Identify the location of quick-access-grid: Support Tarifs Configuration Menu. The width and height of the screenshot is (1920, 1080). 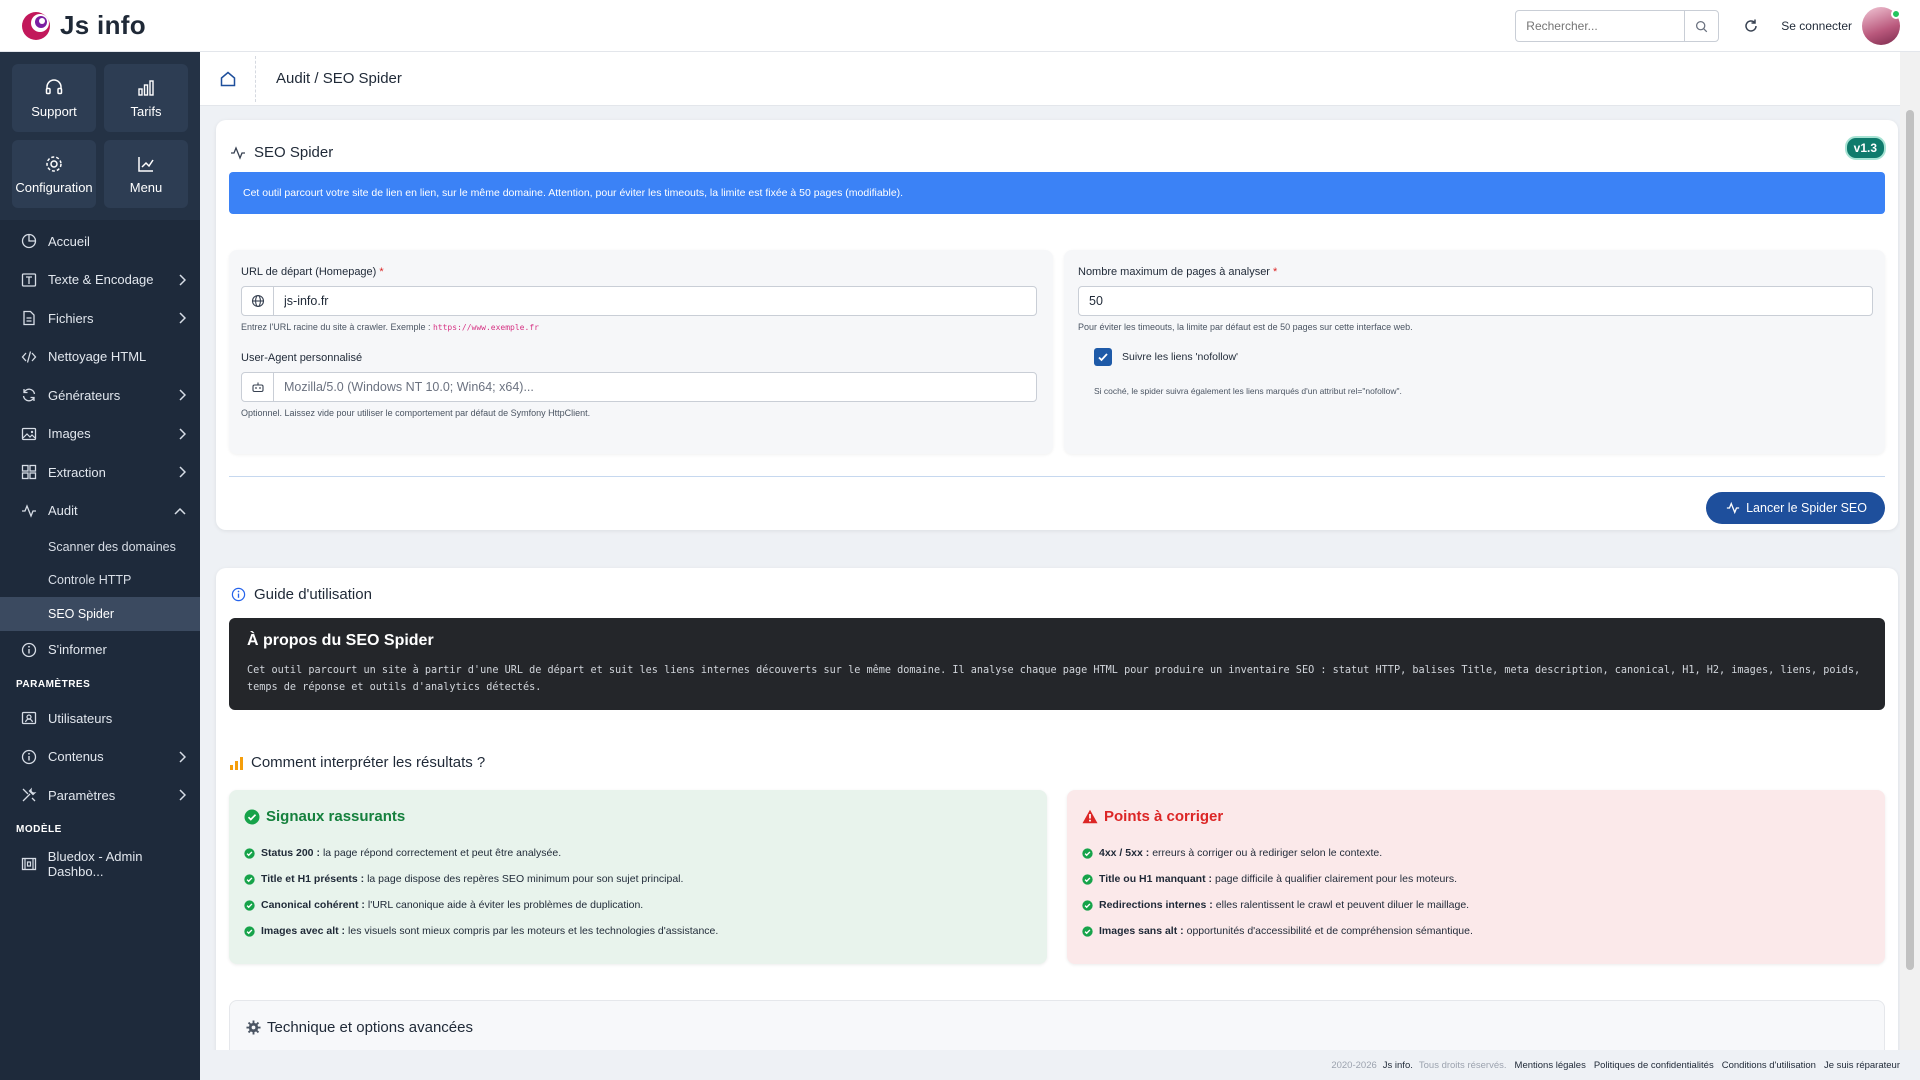
(100, 136).